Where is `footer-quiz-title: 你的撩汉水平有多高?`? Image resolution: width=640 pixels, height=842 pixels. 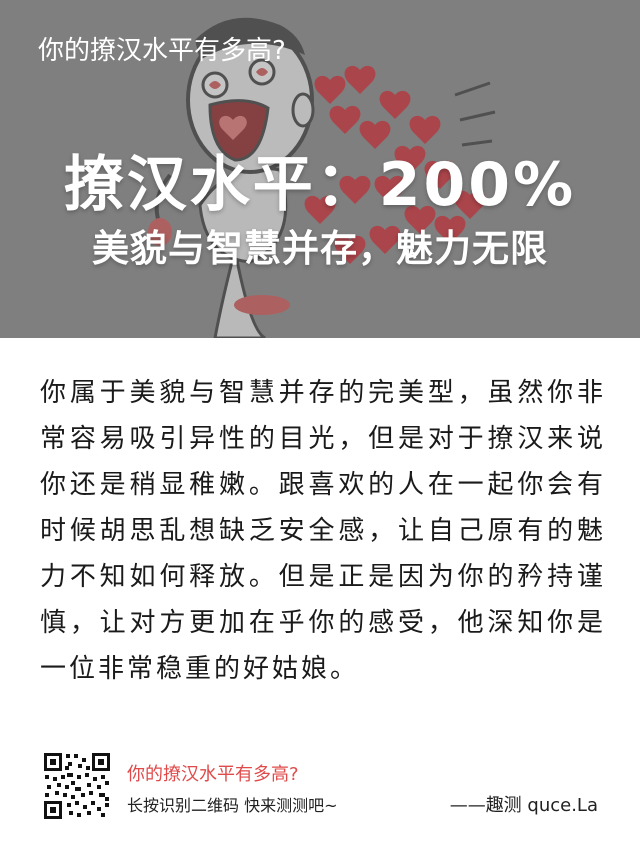 footer-quiz-title: 你的撩汉水平有多高? is located at coordinates (213, 774).